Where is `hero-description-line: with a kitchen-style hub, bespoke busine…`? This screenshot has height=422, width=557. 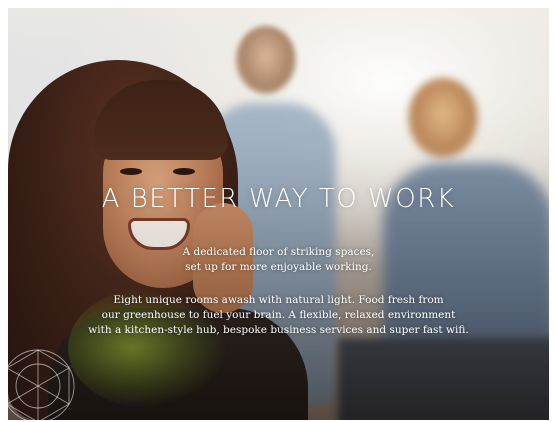
hero-description-line: with a kitchen-style hub, bespoke busine… is located at coordinates (278, 330).